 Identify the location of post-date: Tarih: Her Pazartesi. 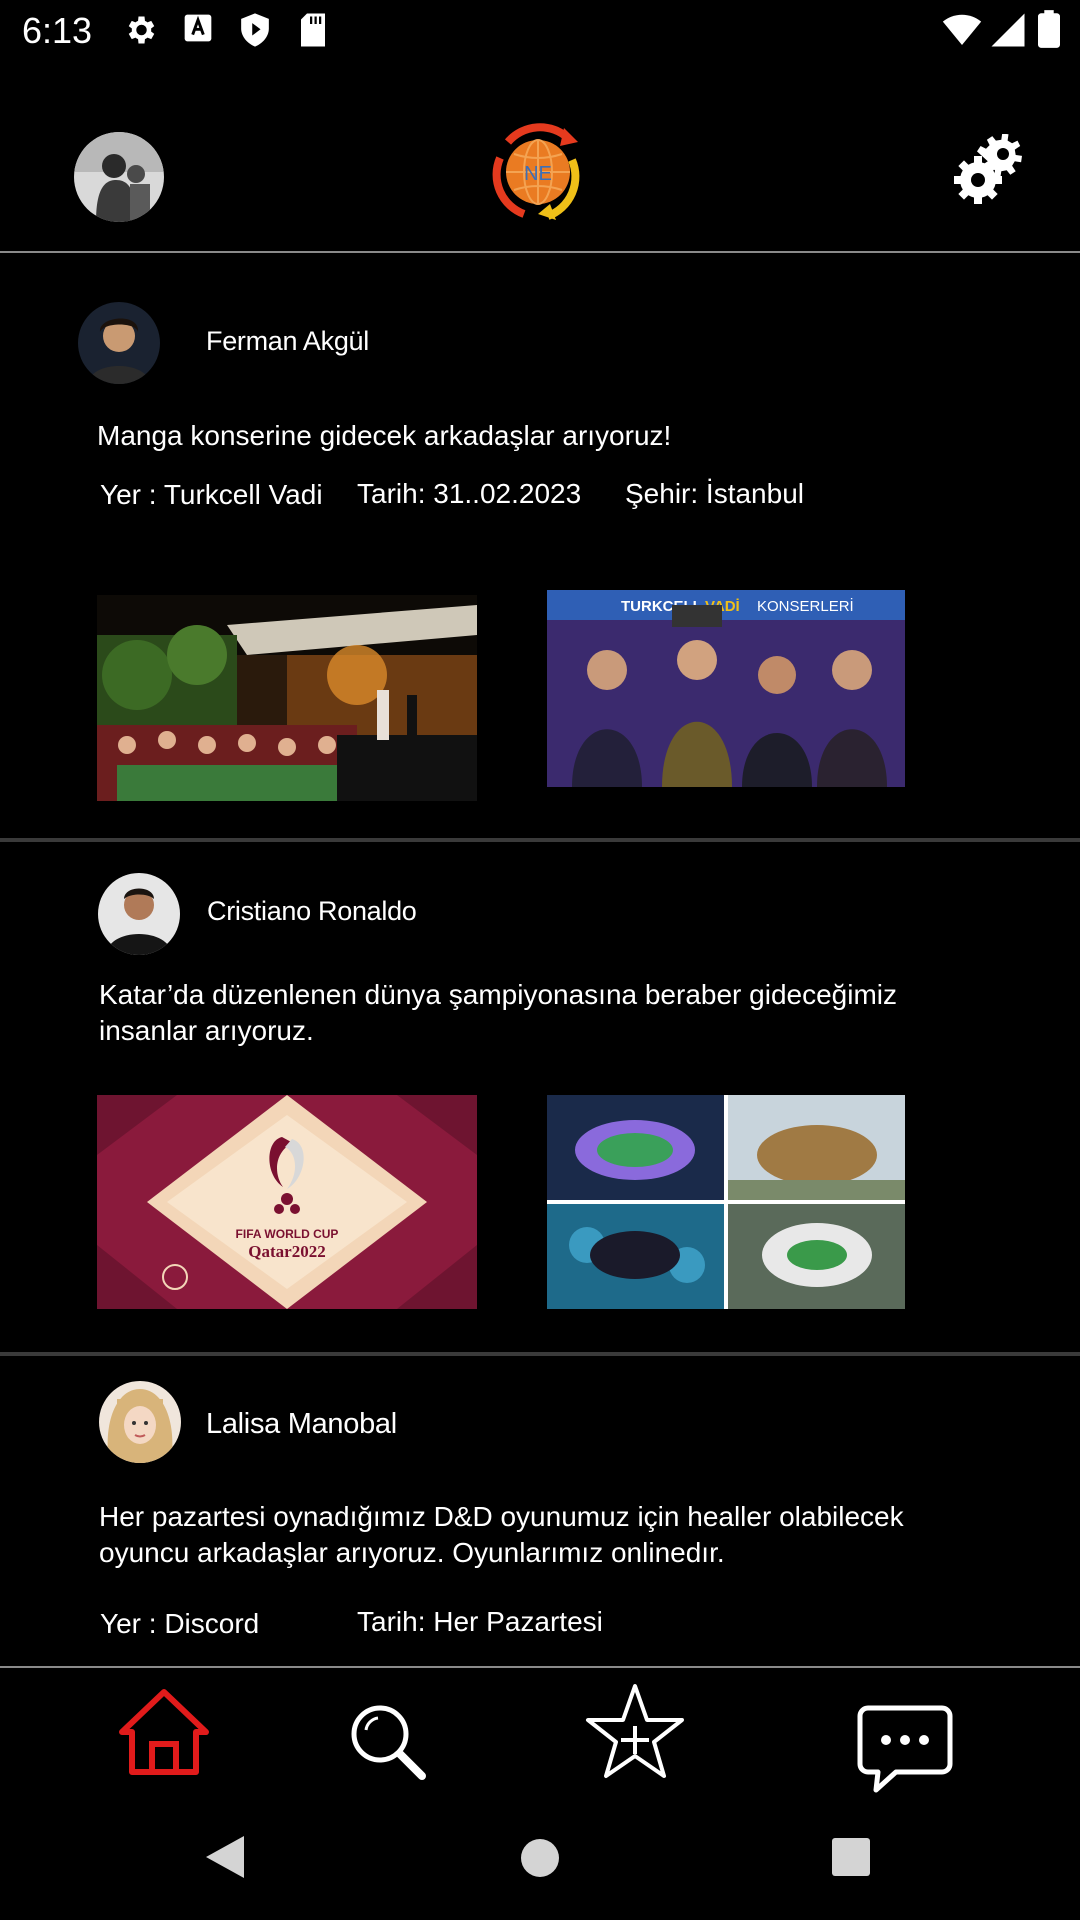
(480, 1621).